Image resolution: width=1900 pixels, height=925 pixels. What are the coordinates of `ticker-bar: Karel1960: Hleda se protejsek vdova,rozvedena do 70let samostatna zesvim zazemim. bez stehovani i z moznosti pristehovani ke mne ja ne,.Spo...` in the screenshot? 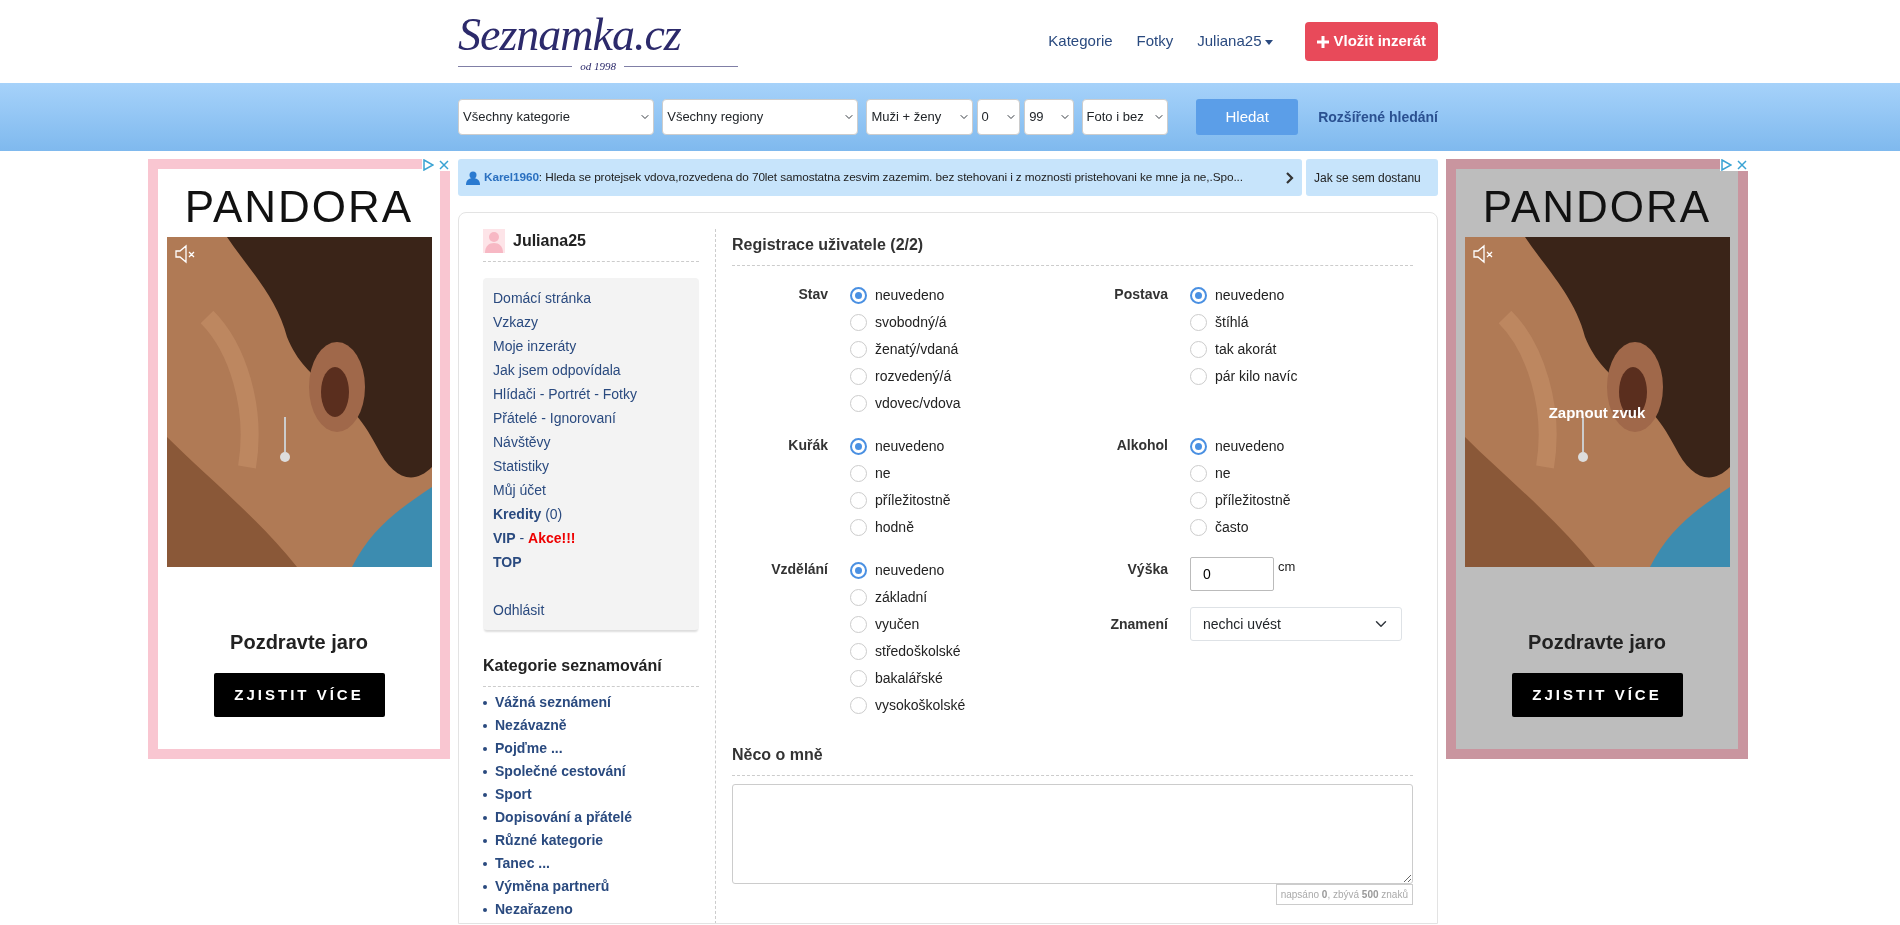 It's located at (880, 177).